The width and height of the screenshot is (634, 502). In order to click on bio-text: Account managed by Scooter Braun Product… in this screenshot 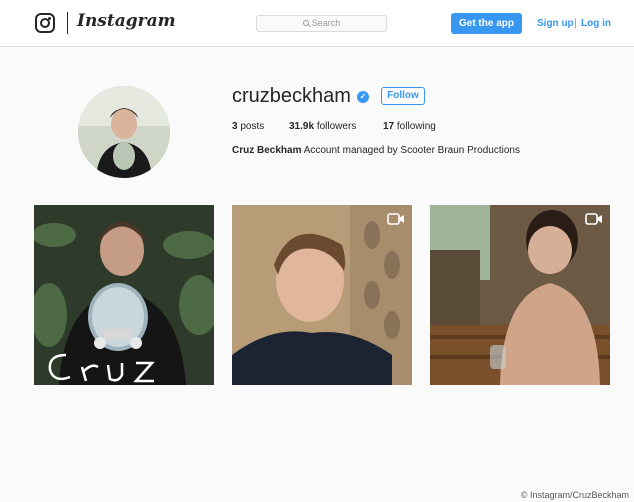, I will do `click(411, 150)`.